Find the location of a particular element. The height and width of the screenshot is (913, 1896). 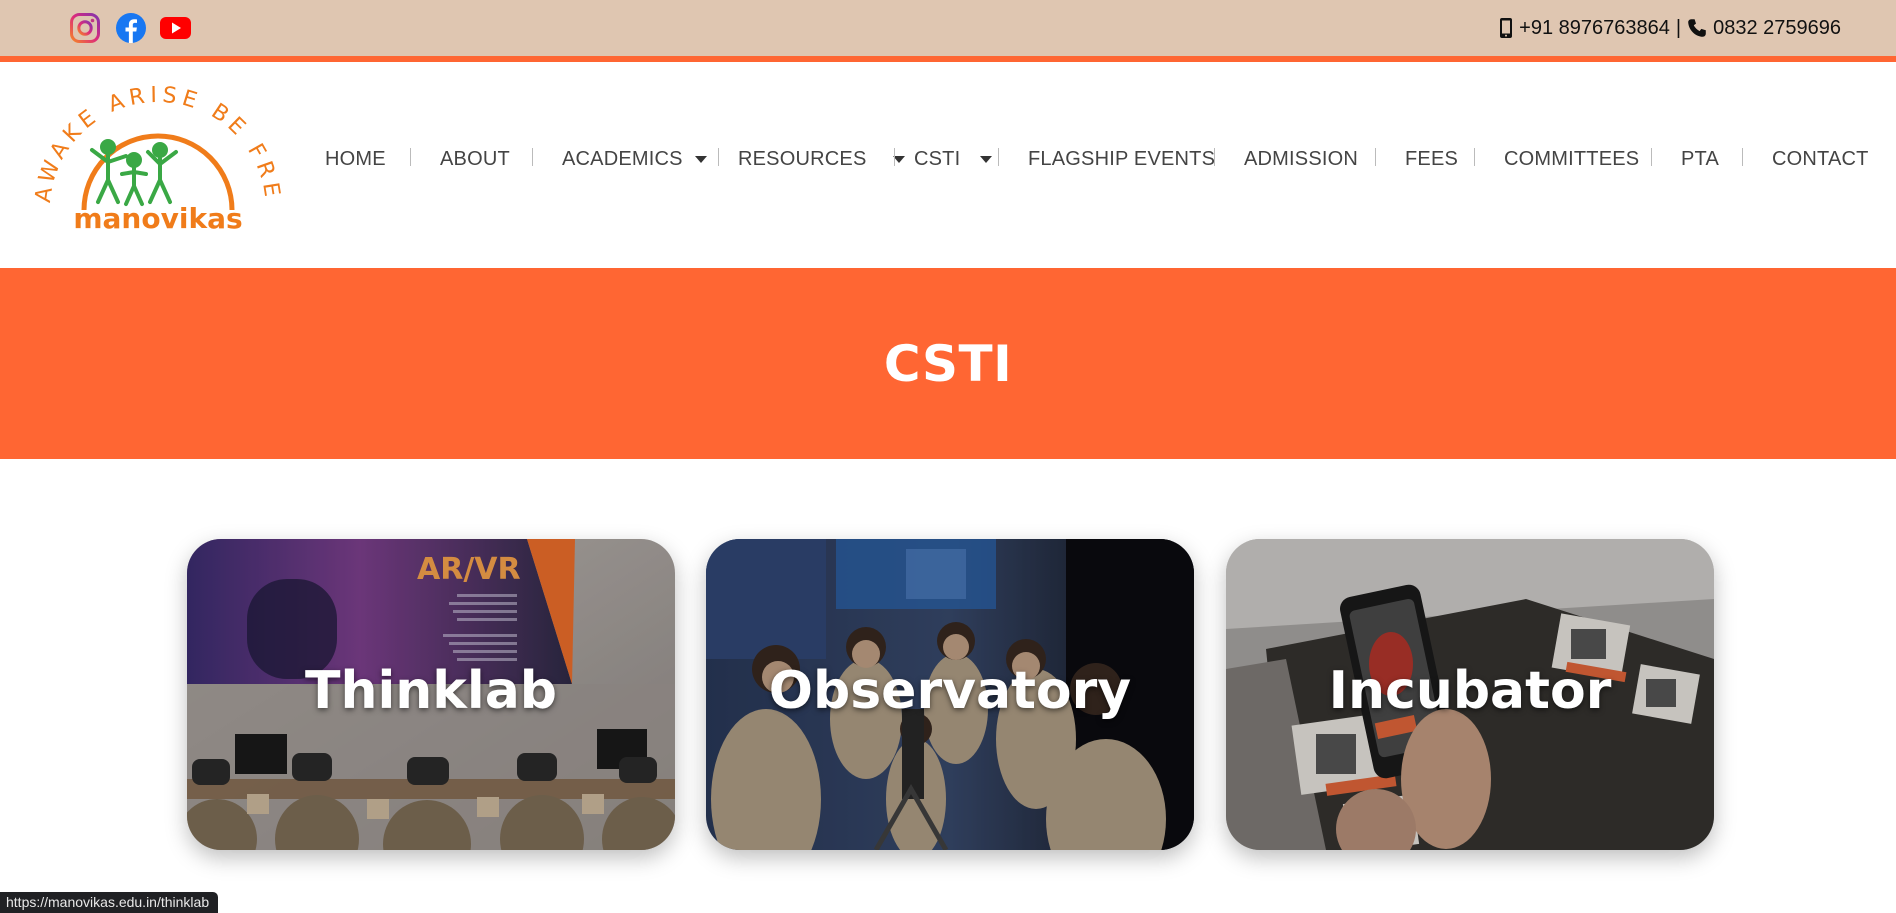

nav-label: FEES is located at coordinates (1432, 159).